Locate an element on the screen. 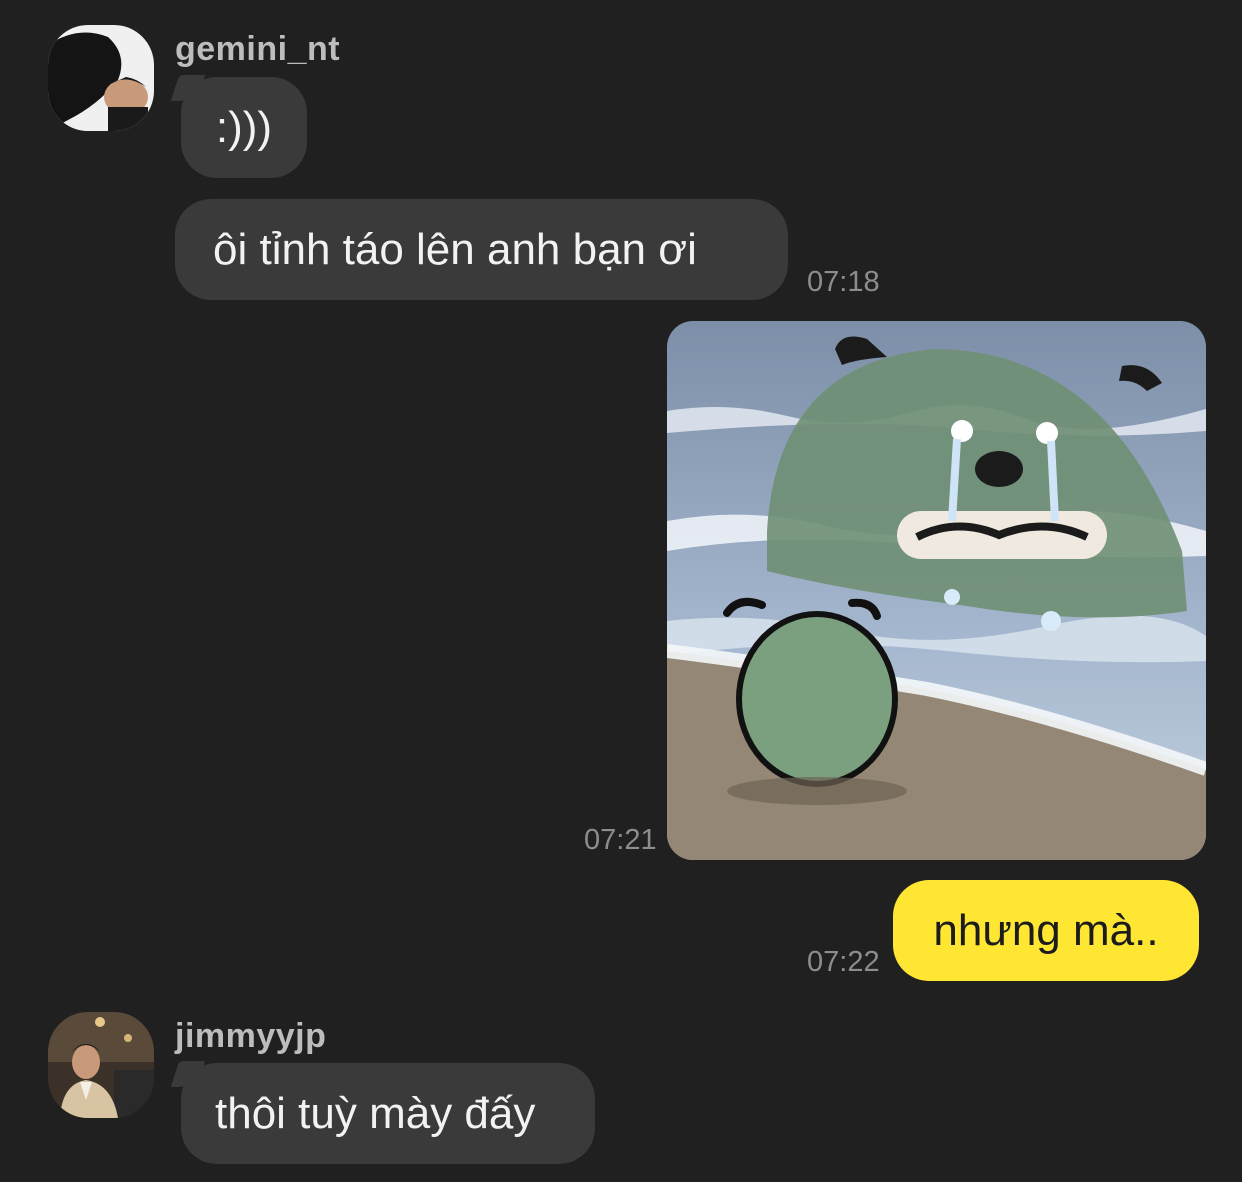 The height and width of the screenshot is (1182, 1242). sender-name: jimmyyjp is located at coordinates (251, 1036).